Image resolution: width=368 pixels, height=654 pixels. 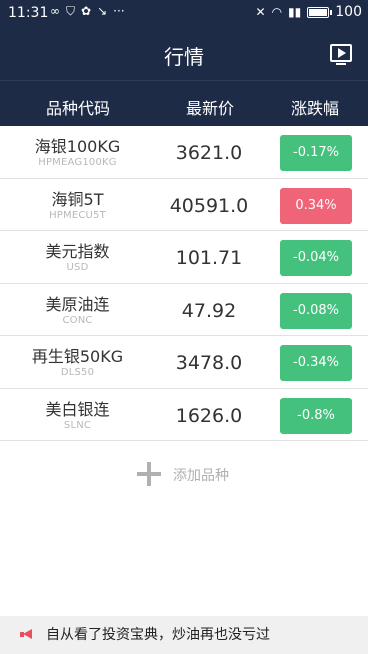 What do you see at coordinates (316, 310) in the screenshot?
I see `change-badge: -0.08%` at bounding box center [316, 310].